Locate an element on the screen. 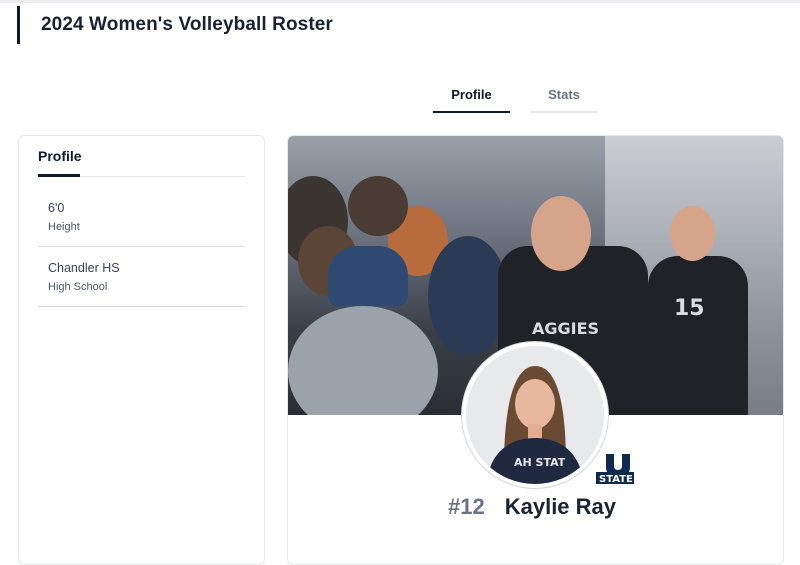 The image size is (800, 565). cap-icon is located at coordinates (368, 276).